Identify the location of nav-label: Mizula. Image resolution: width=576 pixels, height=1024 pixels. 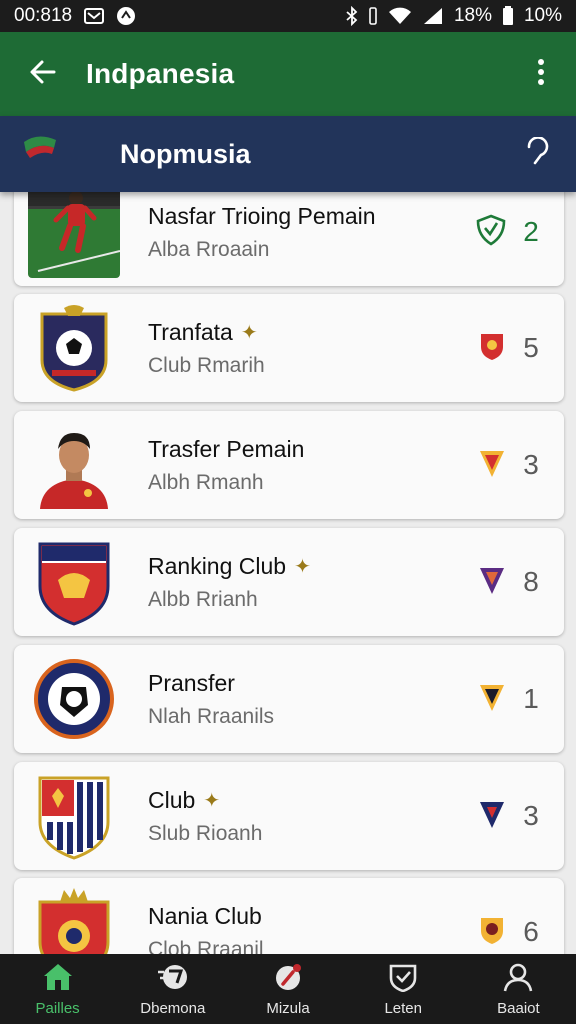
(288, 1008).